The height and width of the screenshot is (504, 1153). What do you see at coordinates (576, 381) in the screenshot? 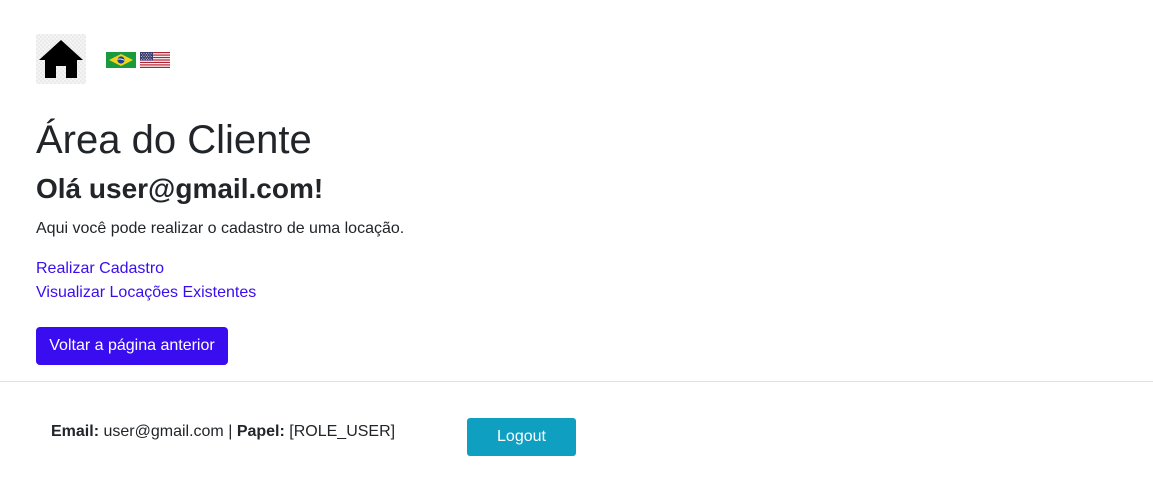
I see `footer-divider` at bounding box center [576, 381].